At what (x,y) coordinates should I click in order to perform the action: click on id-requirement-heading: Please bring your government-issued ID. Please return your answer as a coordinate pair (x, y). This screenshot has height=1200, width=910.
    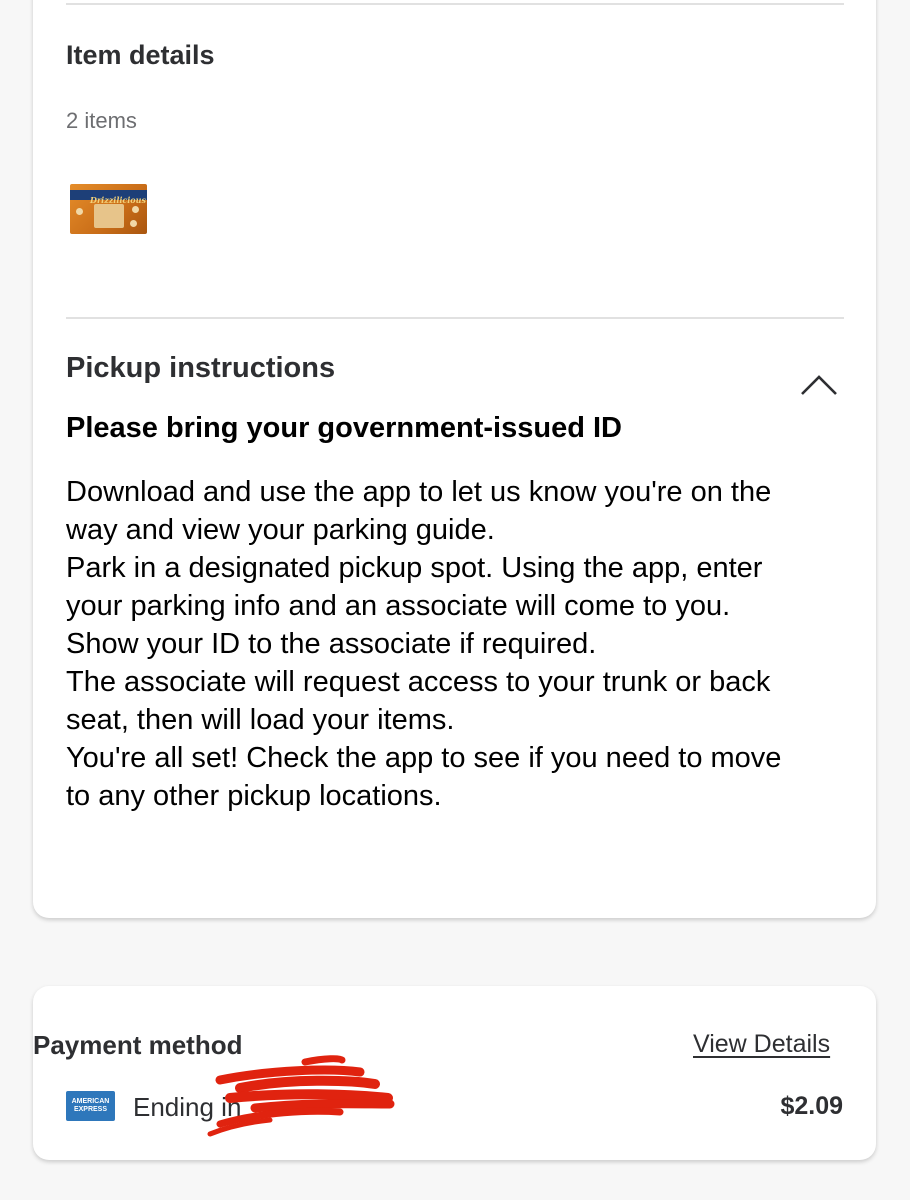
    Looking at the image, I should click on (344, 428).